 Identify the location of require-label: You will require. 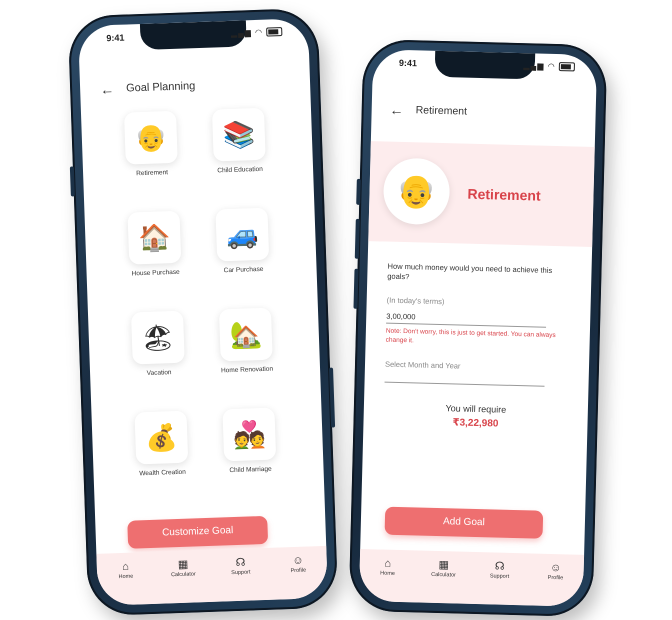
(476, 409).